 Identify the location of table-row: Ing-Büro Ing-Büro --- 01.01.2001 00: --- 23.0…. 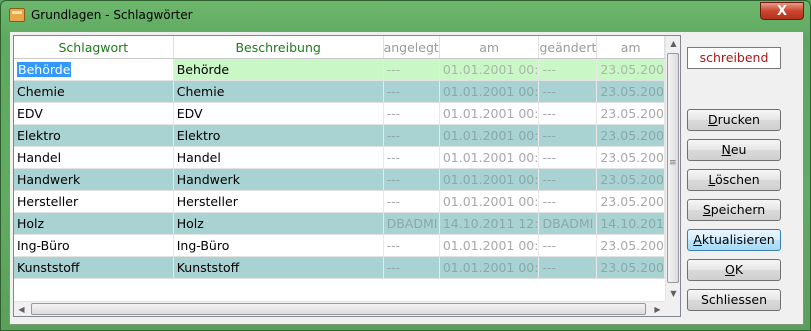
(339, 245).